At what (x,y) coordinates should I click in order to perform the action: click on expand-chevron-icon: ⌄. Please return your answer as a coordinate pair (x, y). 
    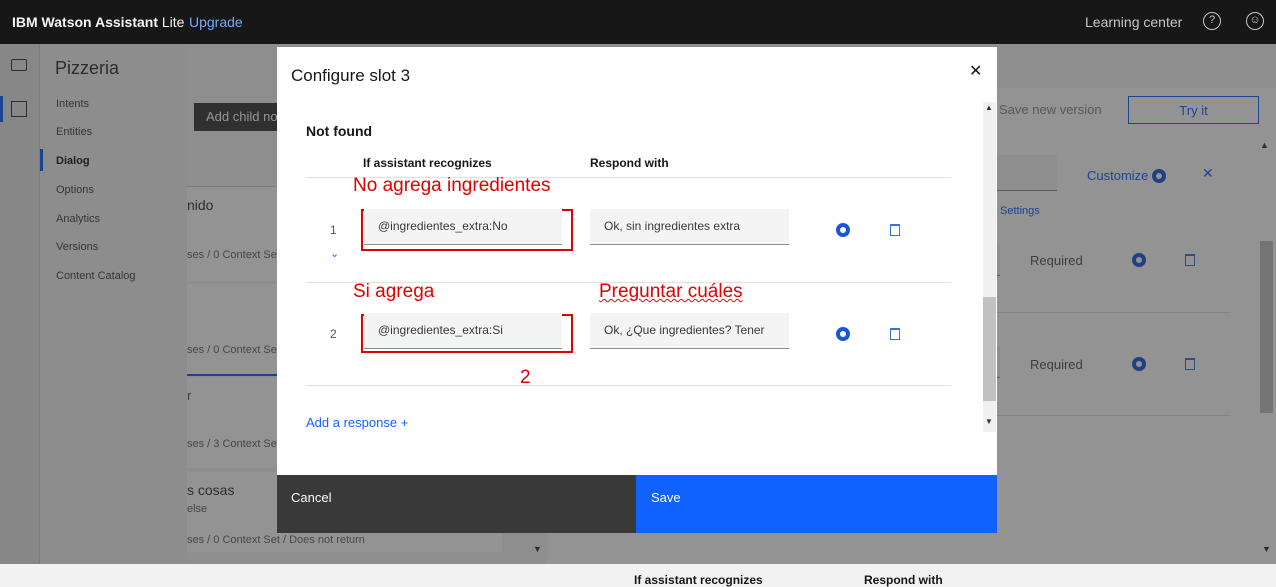
    Looking at the image, I should click on (334, 253).